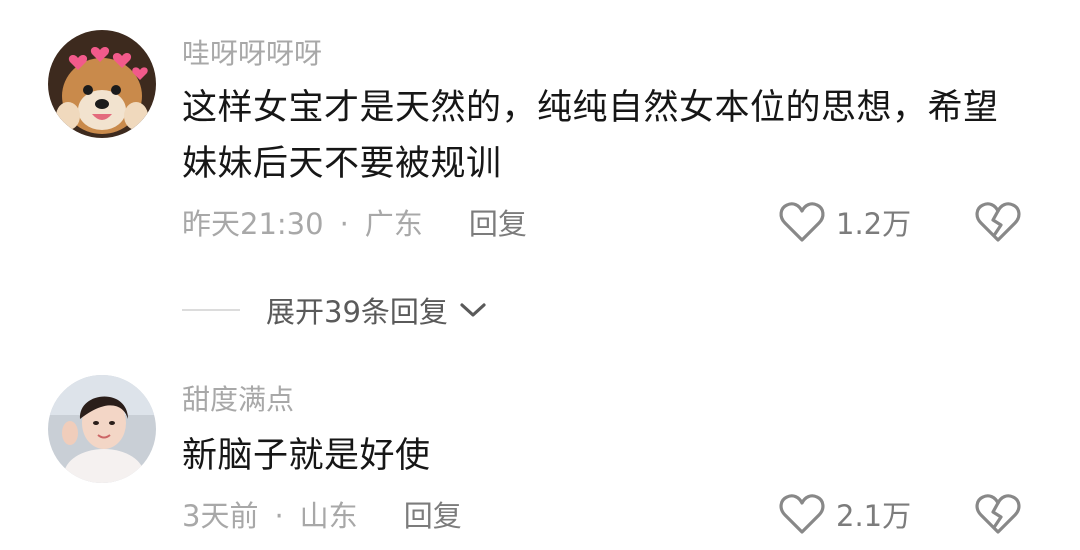  What do you see at coordinates (211, 310) in the screenshot?
I see `divider-line` at bounding box center [211, 310].